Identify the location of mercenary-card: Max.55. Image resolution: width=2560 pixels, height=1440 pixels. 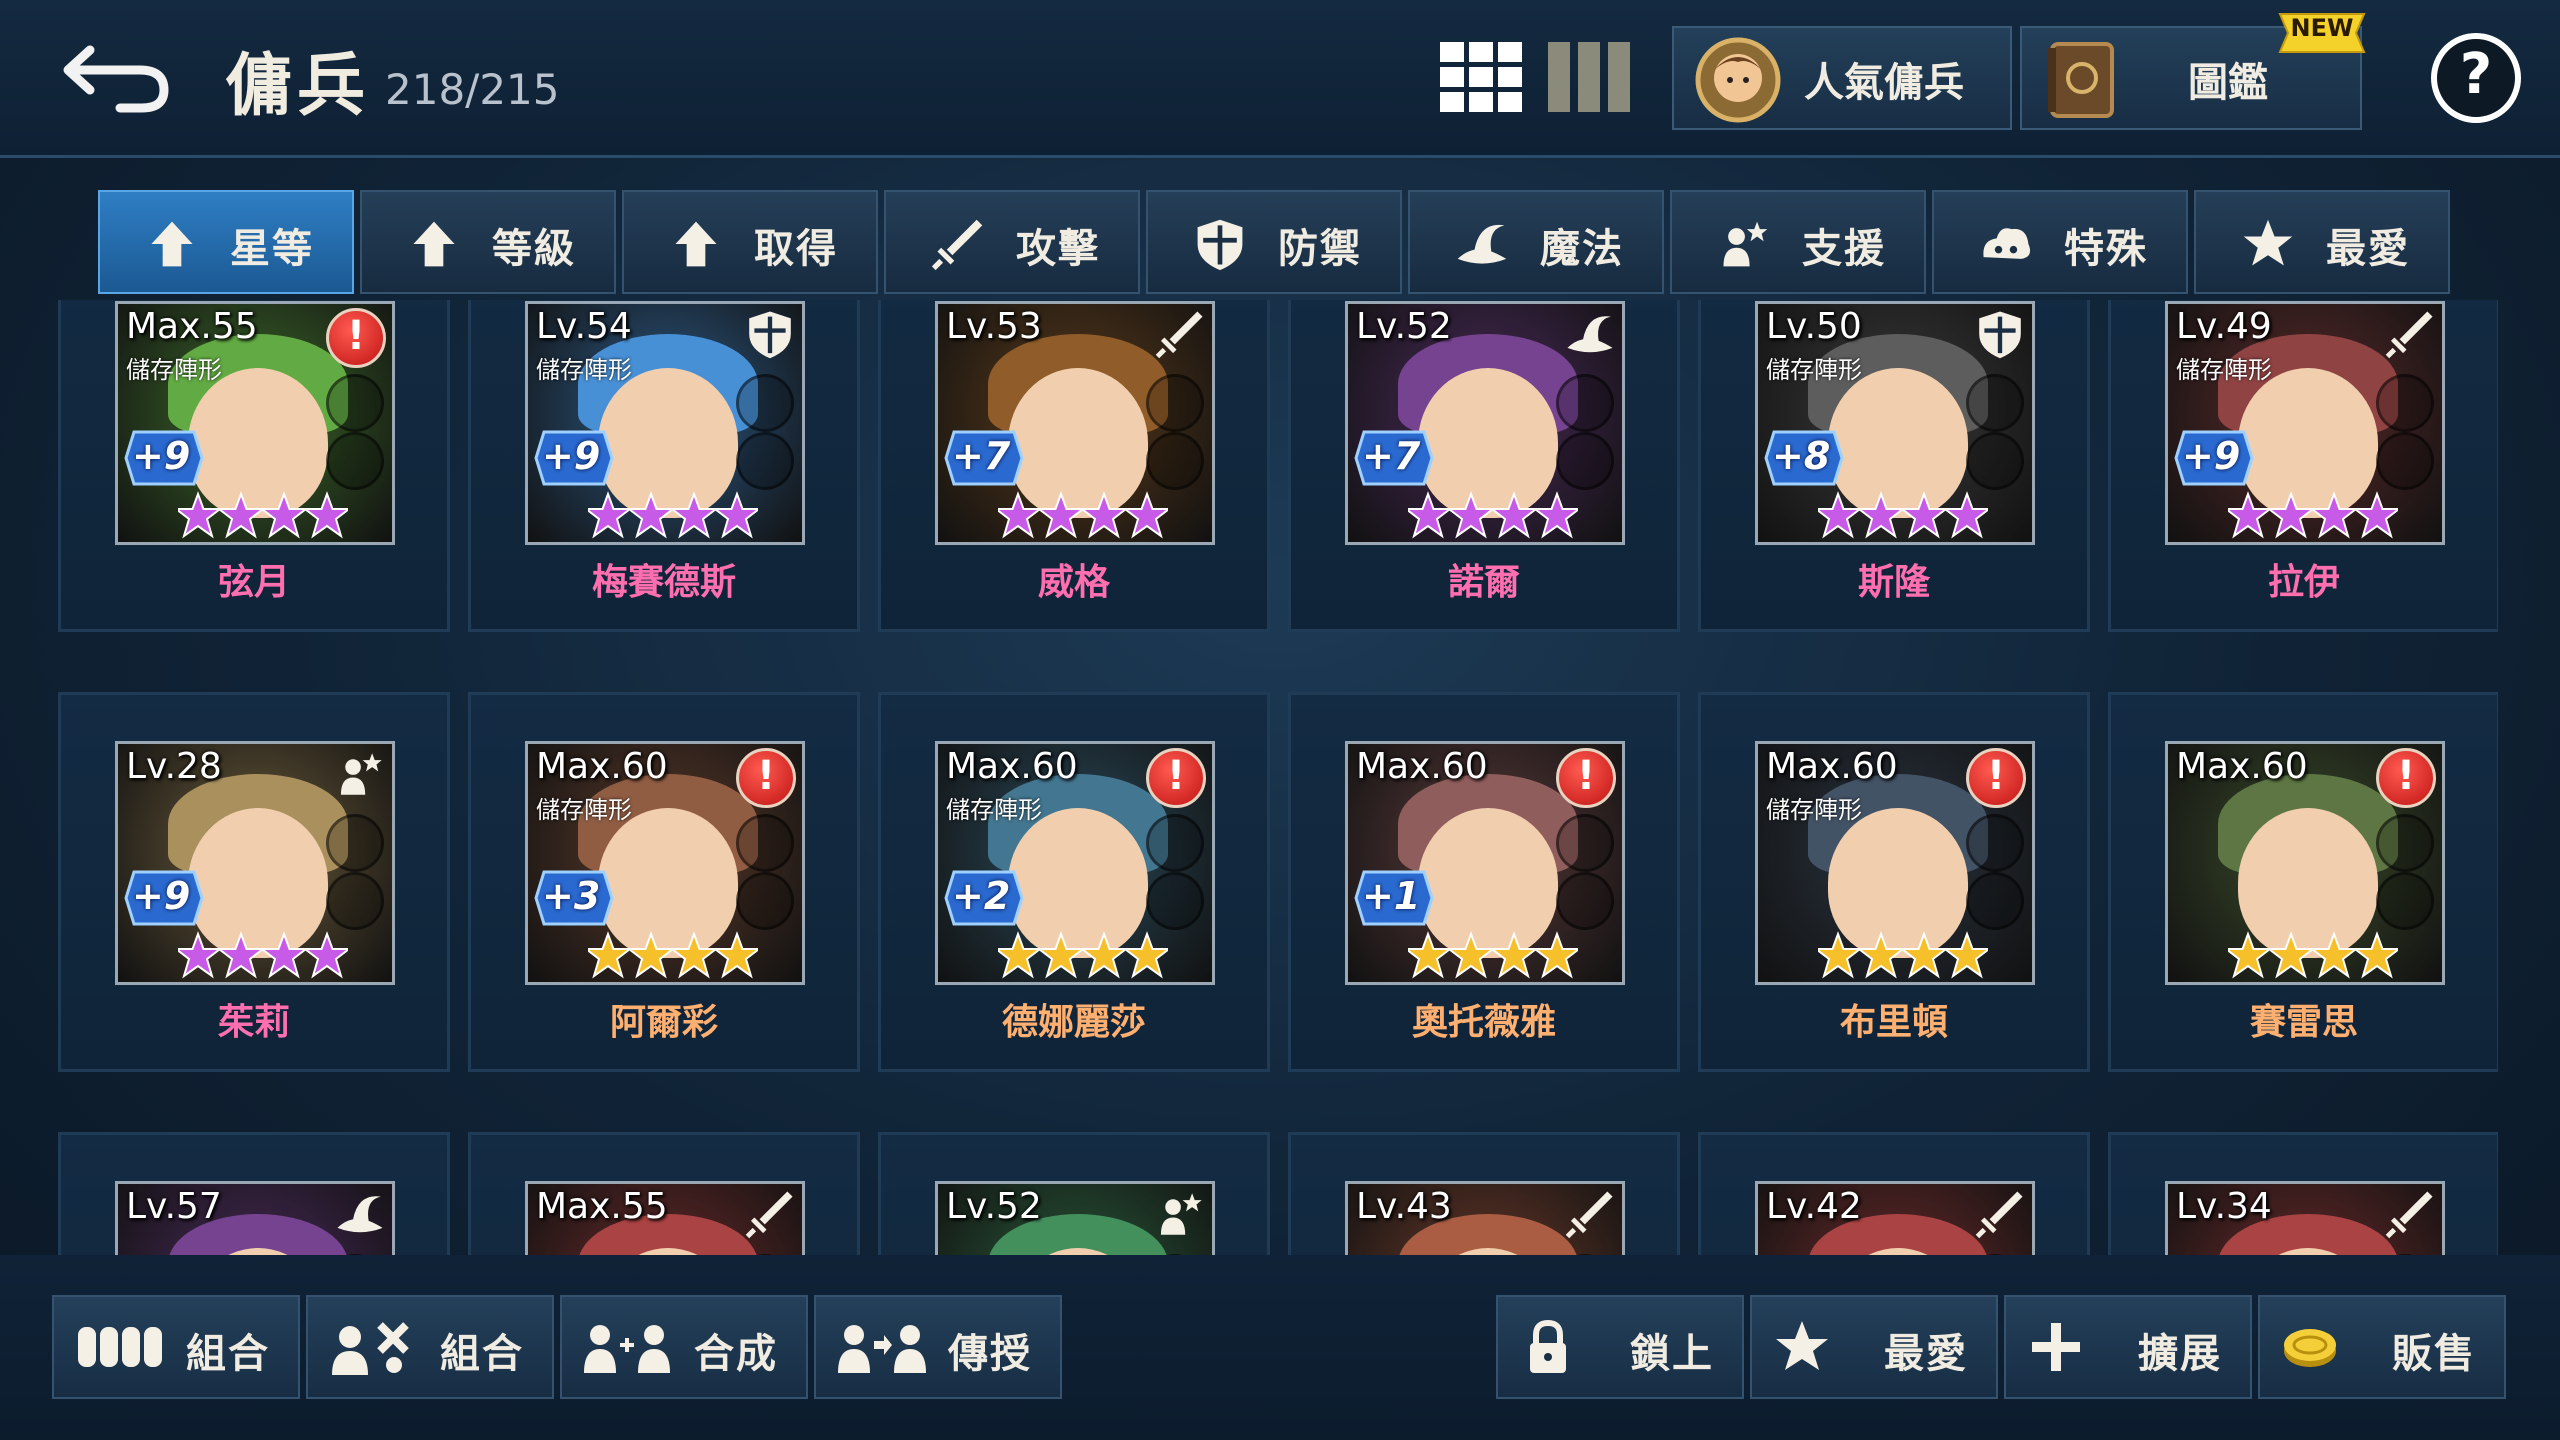
(664, 1193).